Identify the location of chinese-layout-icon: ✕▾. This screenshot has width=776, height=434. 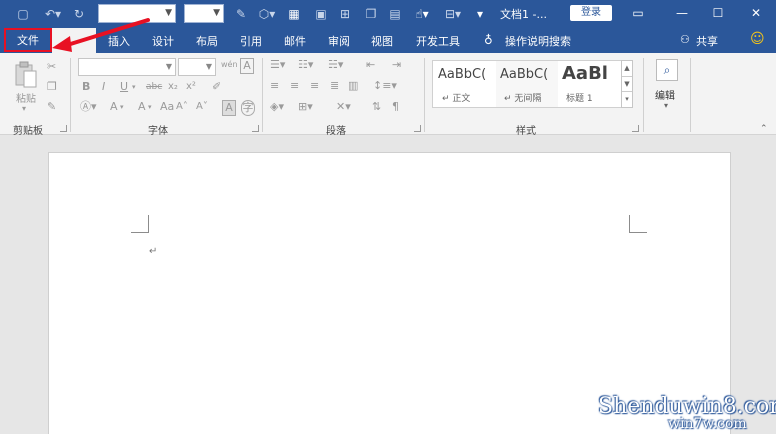
(343, 107).